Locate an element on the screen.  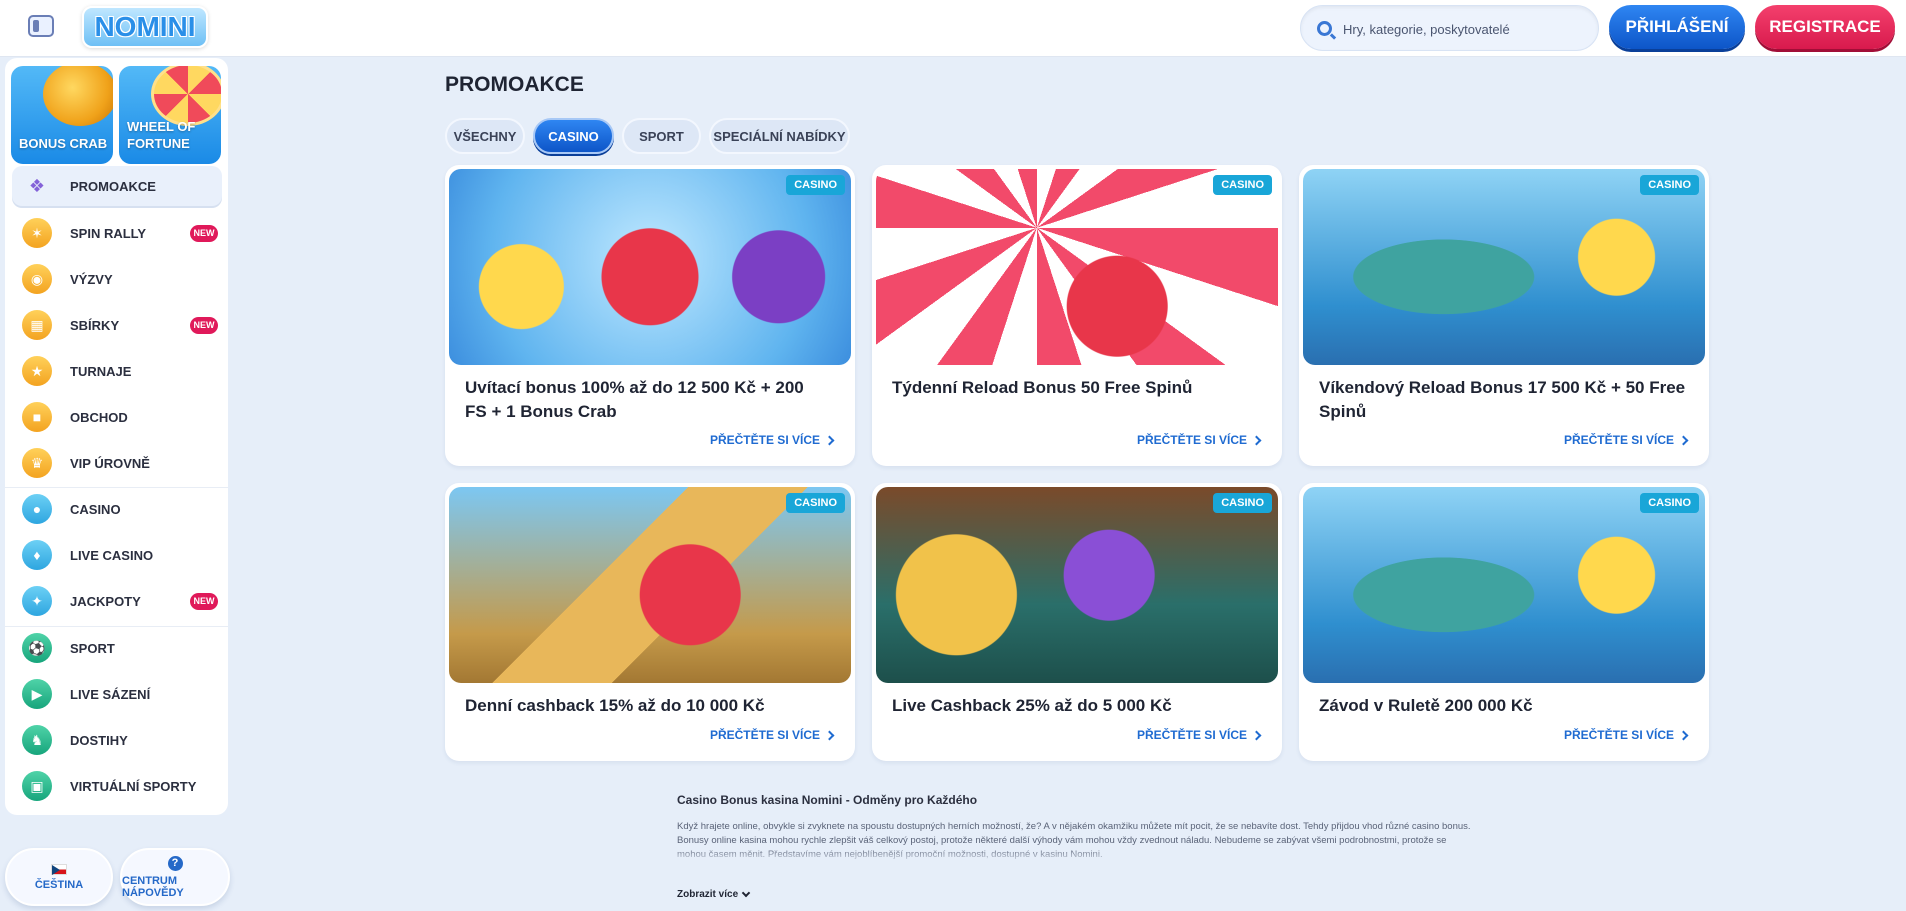
promo-card-title: Týdenní Reload Bonus 50 Free Spinů is located at coordinates (1042, 387).